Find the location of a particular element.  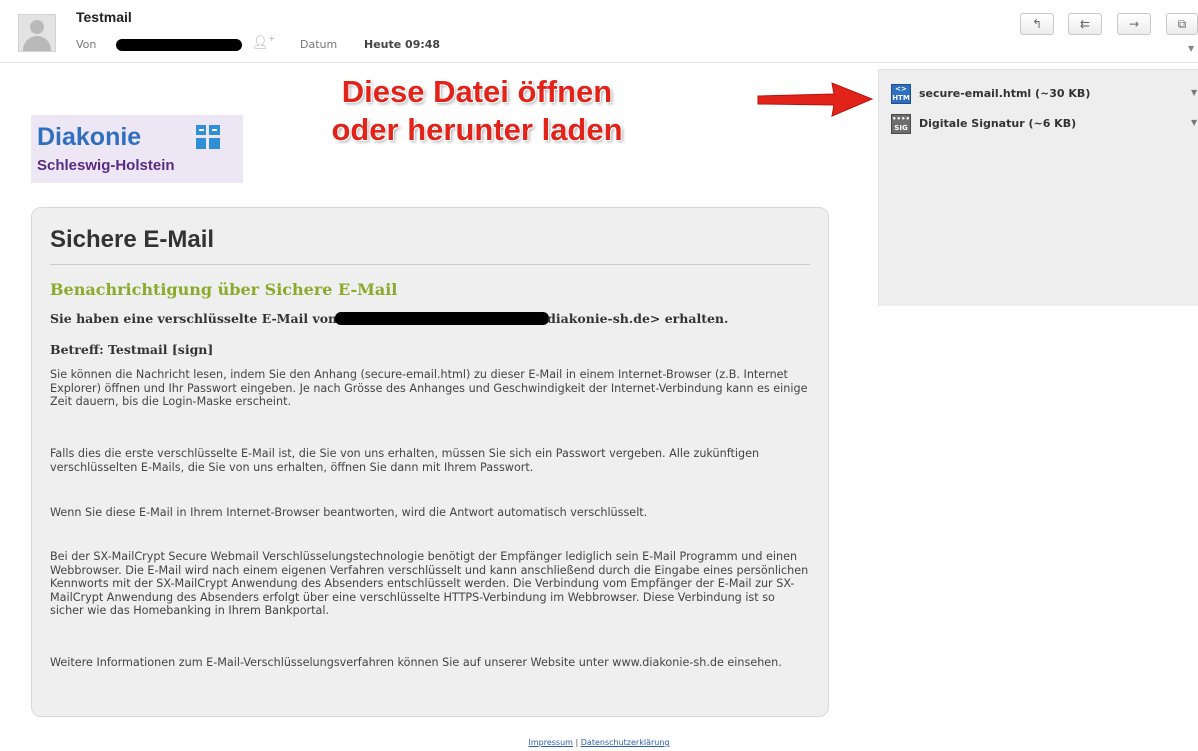

logo-subtitle: Schleswig-Holstein is located at coordinates (106, 165).